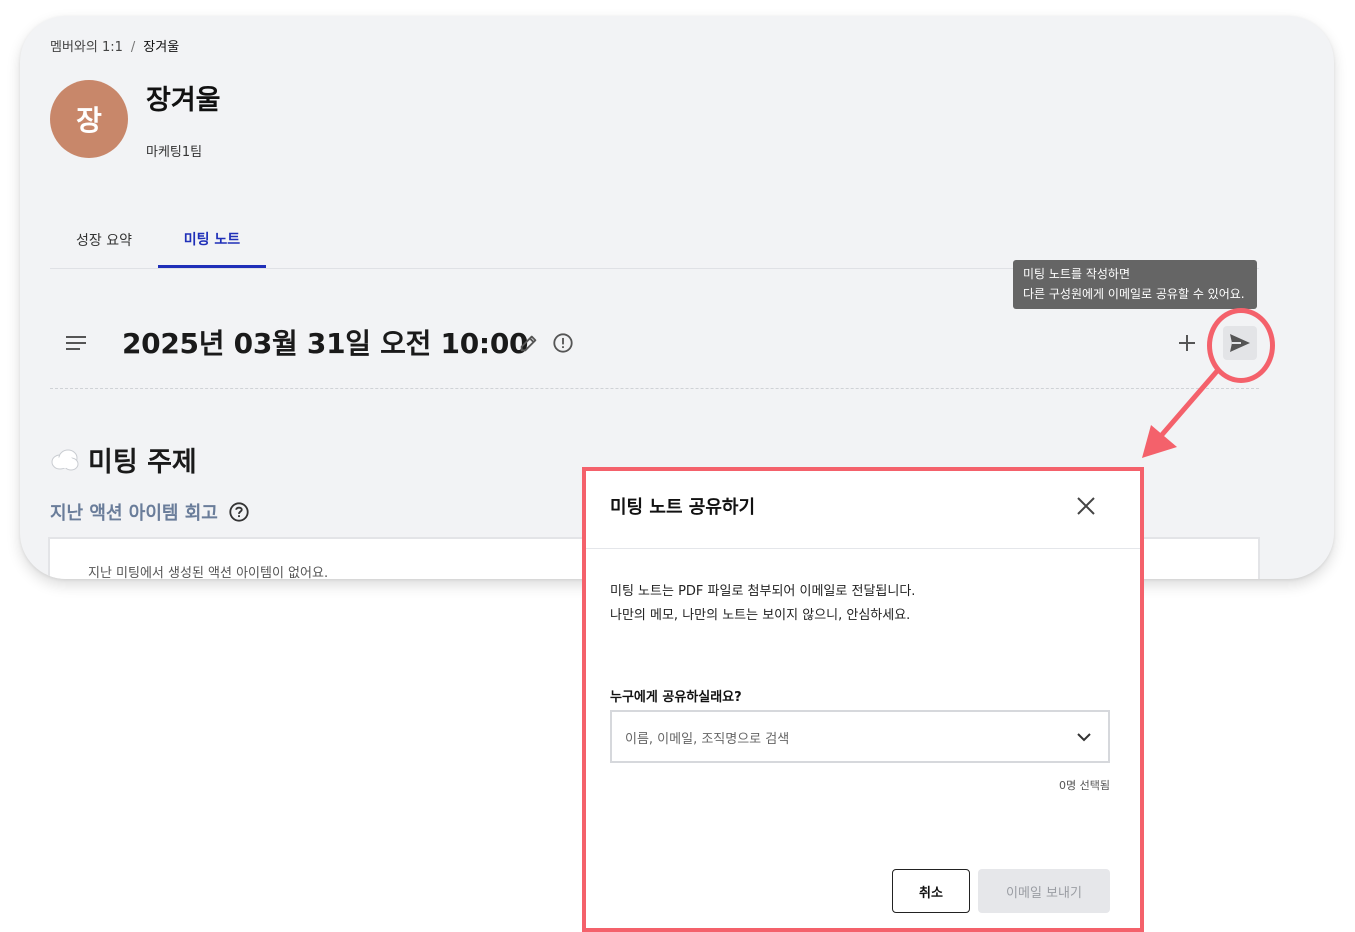 The height and width of the screenshot is (932, 1355). What do you see at coordinates (104, 240) in the screenshot?
I see `tab-growth-summary: 성장 요약` at bounding box center [104, 240].